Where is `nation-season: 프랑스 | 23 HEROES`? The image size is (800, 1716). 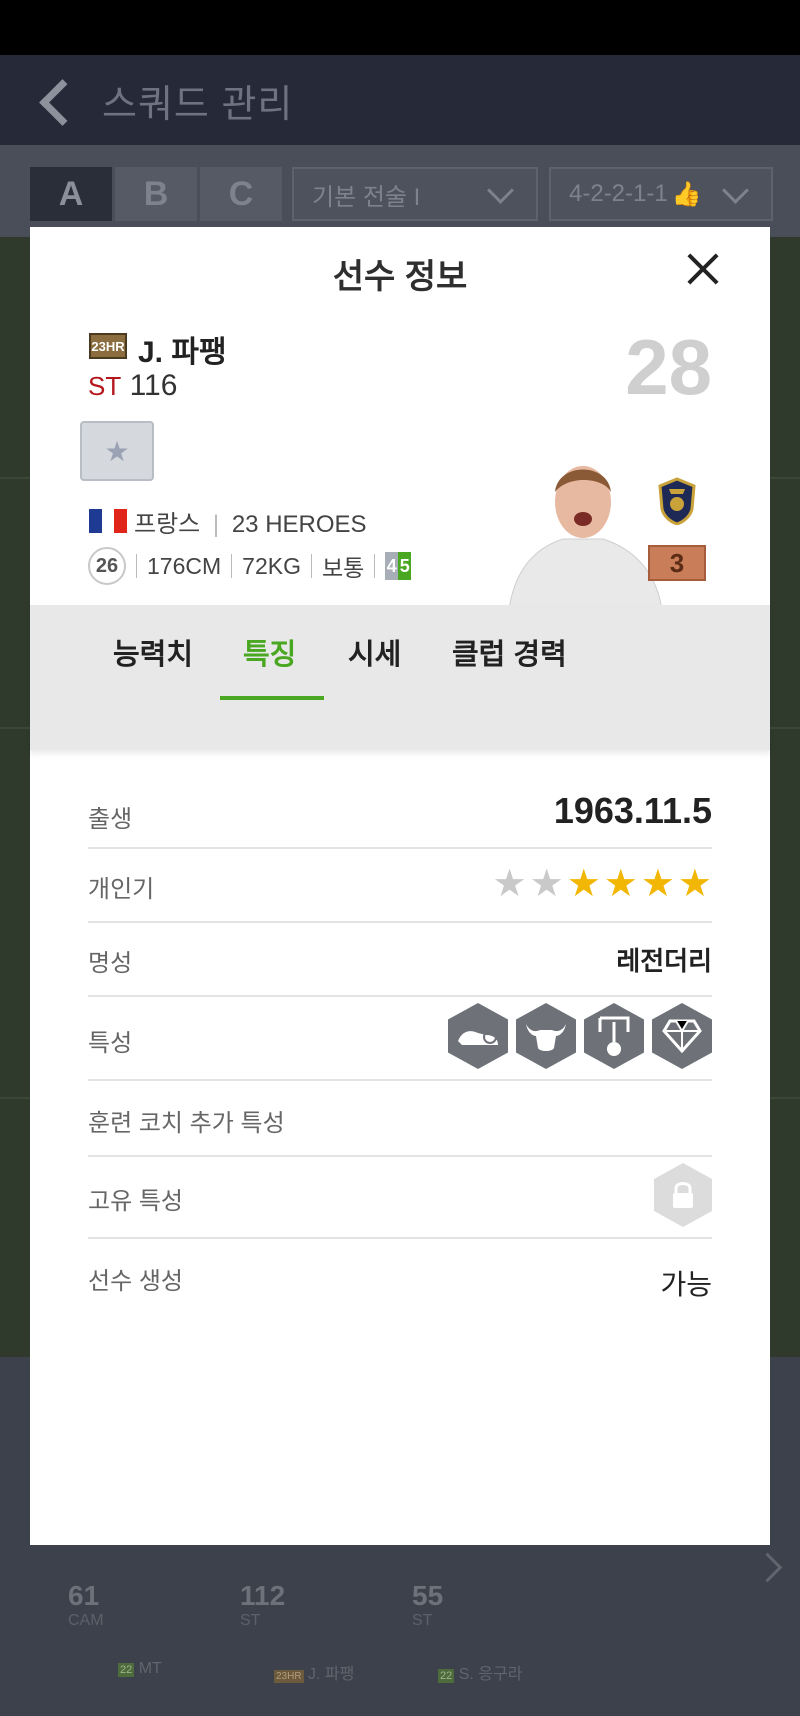 nation-season: 프랑스 | 23 HEROES is located at coordinates (250, 524).